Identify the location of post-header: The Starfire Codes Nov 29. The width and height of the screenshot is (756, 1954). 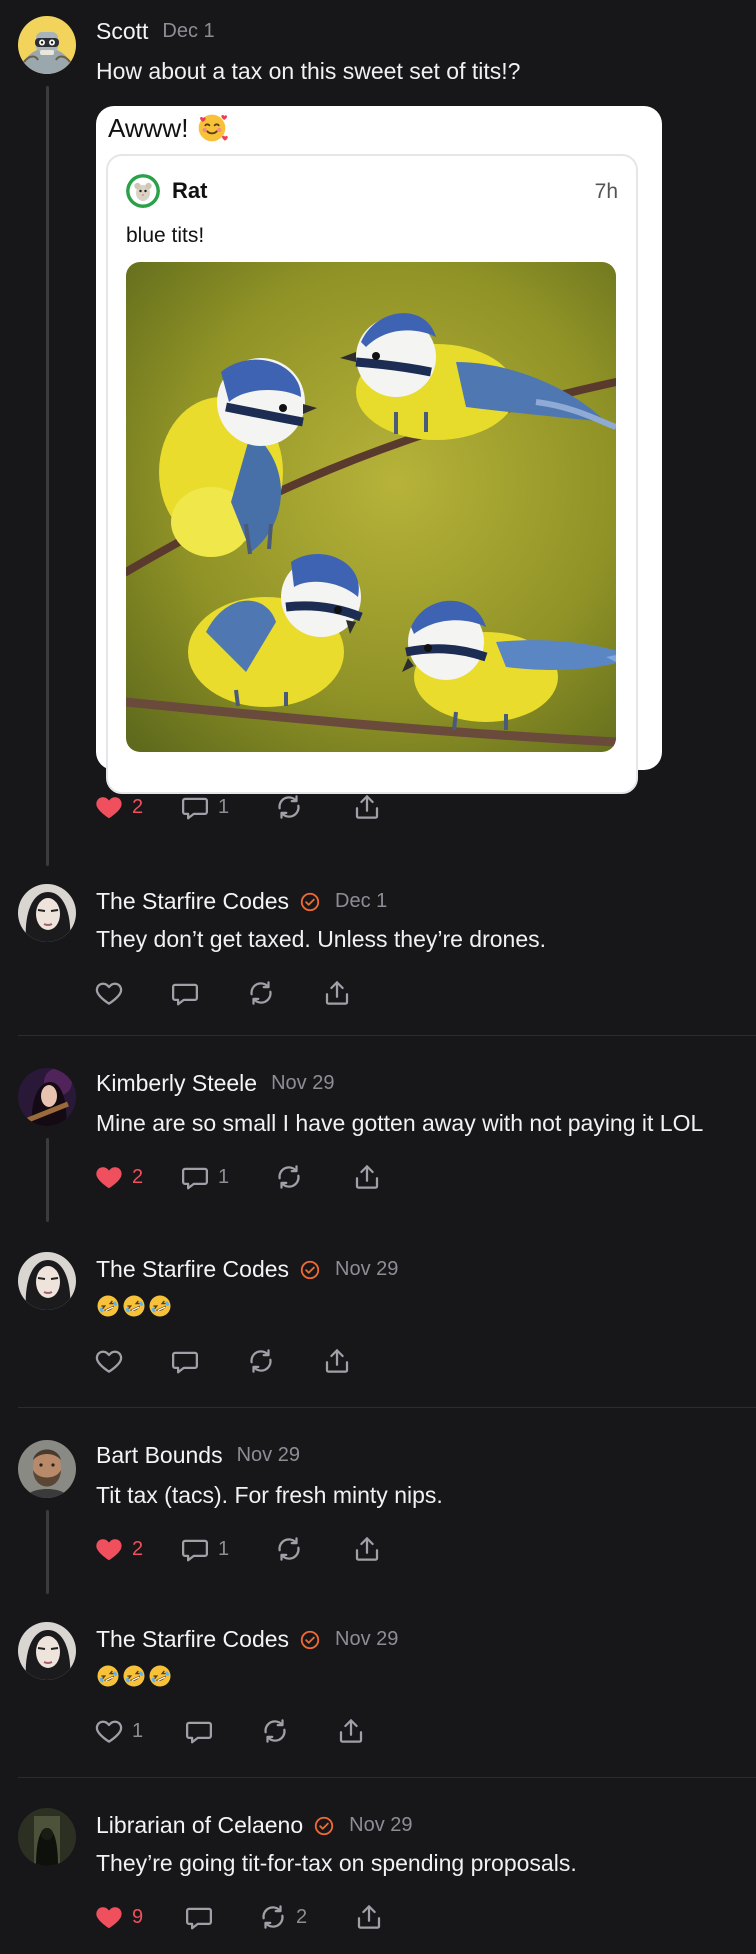
(247, 1269).